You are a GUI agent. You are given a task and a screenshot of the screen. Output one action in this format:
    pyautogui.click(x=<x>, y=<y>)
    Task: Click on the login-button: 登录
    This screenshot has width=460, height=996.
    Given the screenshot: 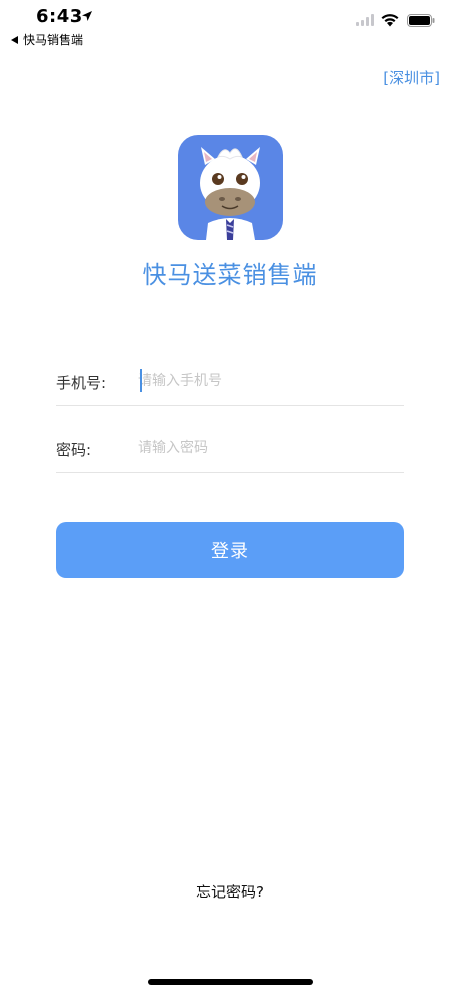 What is the action you would take?
    pyautogui.click(x=230, y=550)
    